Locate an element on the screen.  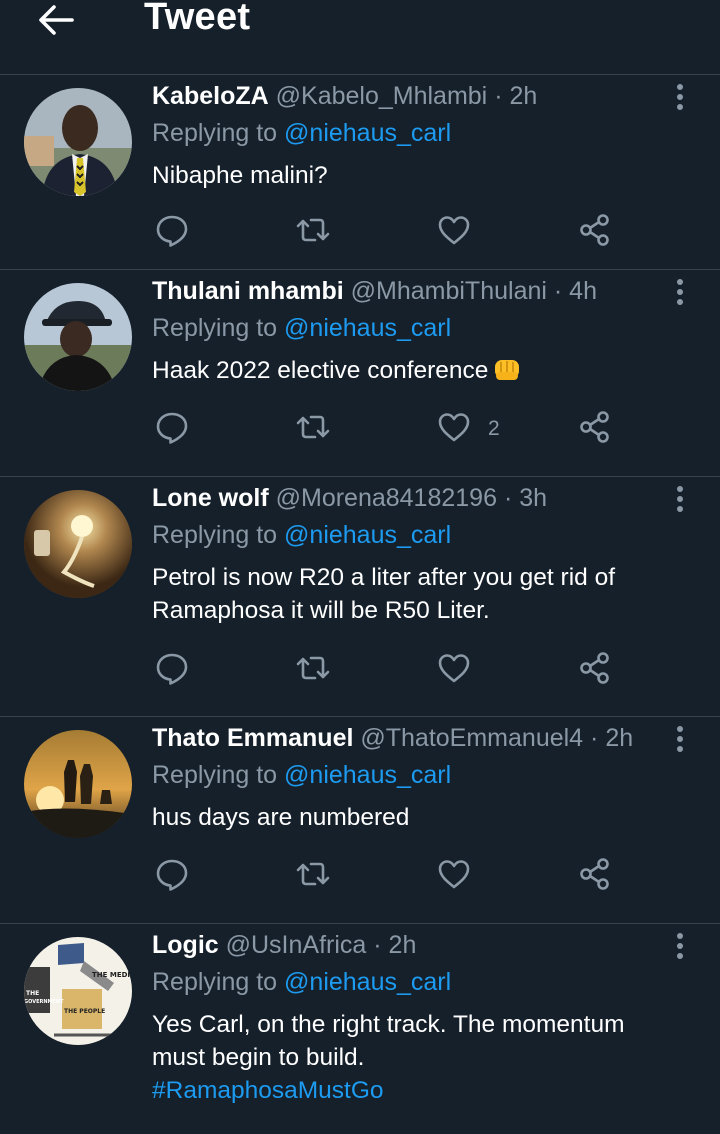
tweet-header: Thato Emmanuel @ThatoEmmanuel4 · 2h is located at coordinates (392, 738).